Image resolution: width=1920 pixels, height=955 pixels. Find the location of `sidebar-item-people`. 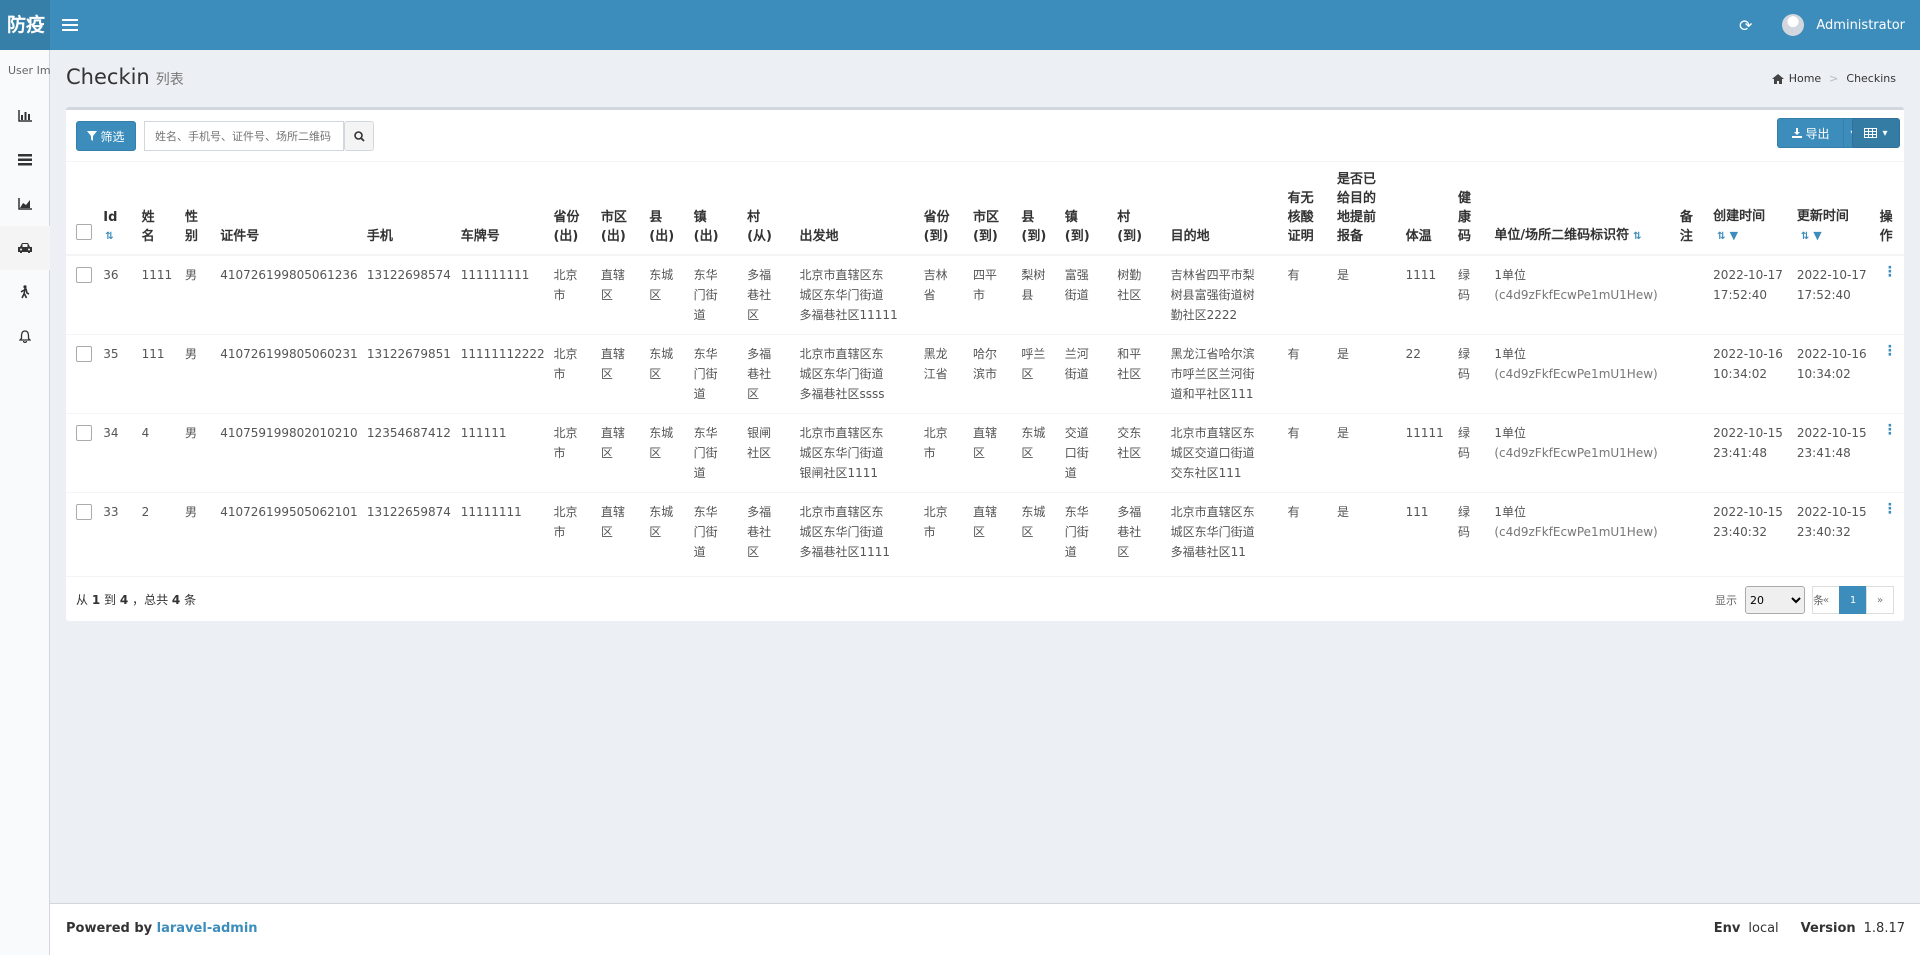

sidebar-item-people is located at coordinates (25, 292).